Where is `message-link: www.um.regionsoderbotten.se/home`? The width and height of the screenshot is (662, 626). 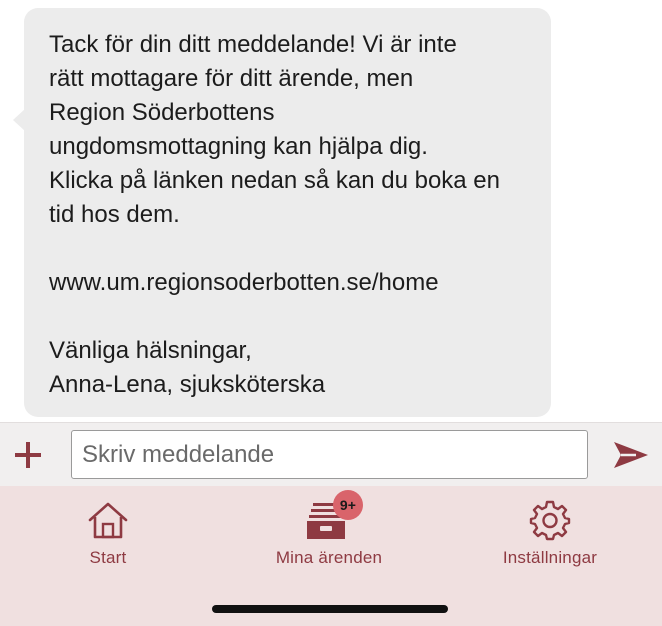 message-link: www.um.regionsoderbotten.se/home is located at coordinates (288, 283).